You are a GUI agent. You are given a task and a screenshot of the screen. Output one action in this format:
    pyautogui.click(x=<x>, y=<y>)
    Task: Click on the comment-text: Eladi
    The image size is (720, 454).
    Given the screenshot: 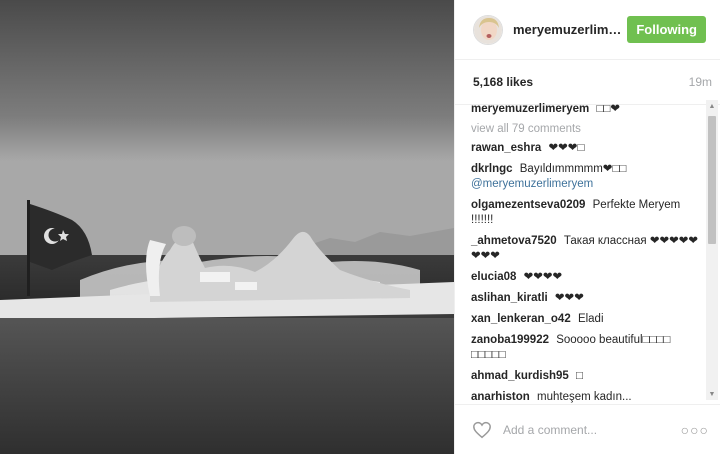 What is the action you would take?
    pyautogui.click(x=590, y=319)
    